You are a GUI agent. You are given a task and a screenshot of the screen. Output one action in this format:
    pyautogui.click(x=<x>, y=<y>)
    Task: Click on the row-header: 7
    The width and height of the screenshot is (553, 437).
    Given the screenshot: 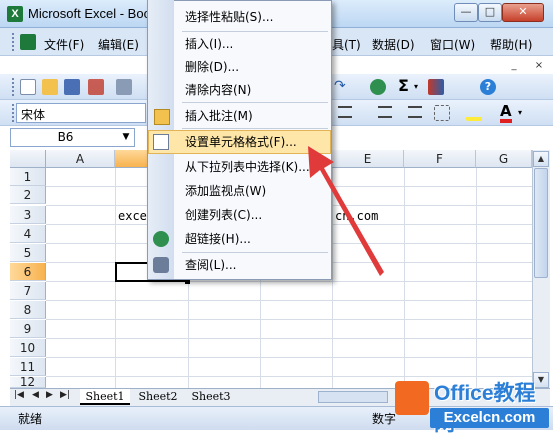 What is the action you would take?
    pyautogui.click(x=28, y=291)
    